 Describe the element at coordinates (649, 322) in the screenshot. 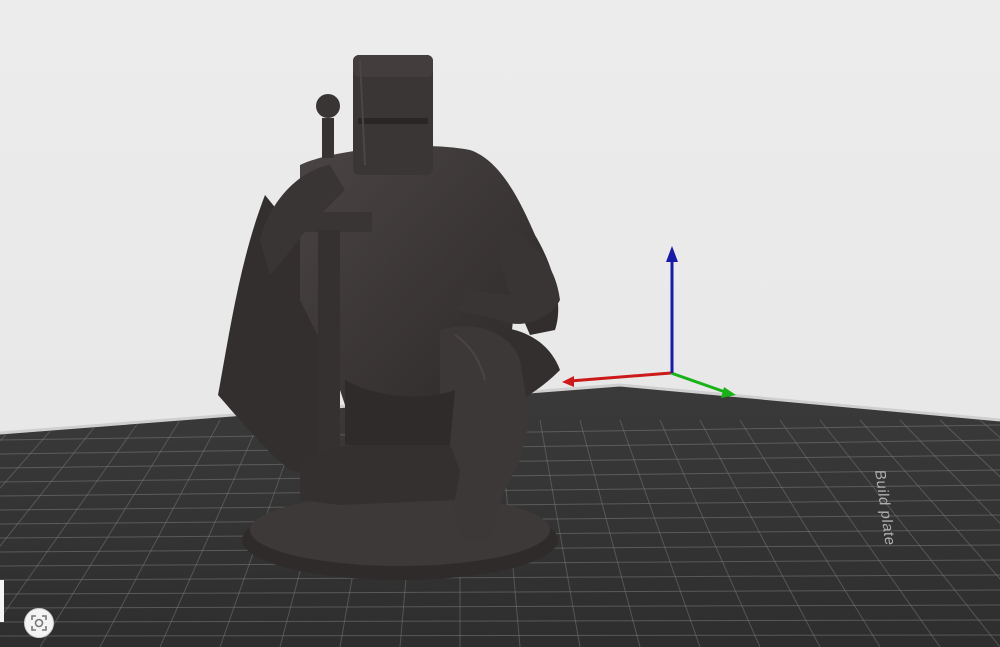

I see `axis-gizmo` at that location.